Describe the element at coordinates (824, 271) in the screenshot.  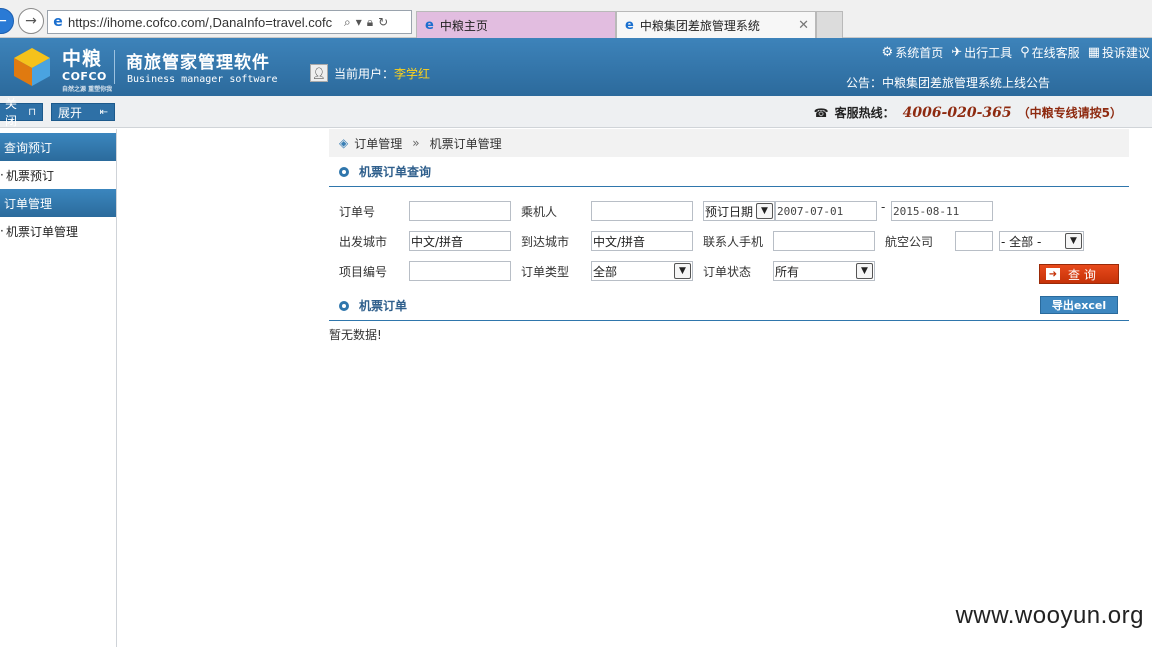
I see `order-status-select: 所有 ▼` at that location.